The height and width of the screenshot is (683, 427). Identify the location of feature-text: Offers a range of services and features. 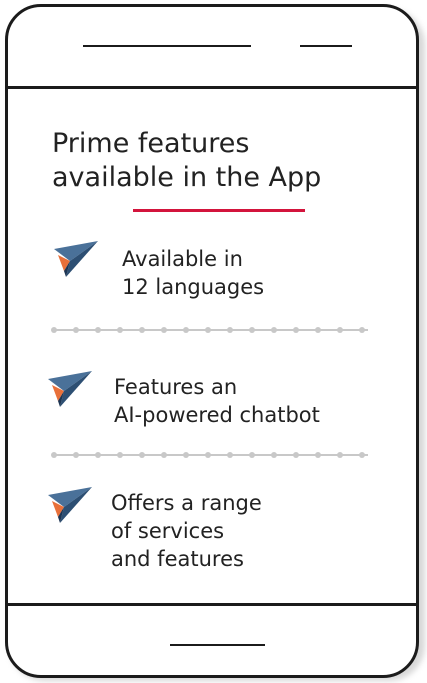
(186, 531).